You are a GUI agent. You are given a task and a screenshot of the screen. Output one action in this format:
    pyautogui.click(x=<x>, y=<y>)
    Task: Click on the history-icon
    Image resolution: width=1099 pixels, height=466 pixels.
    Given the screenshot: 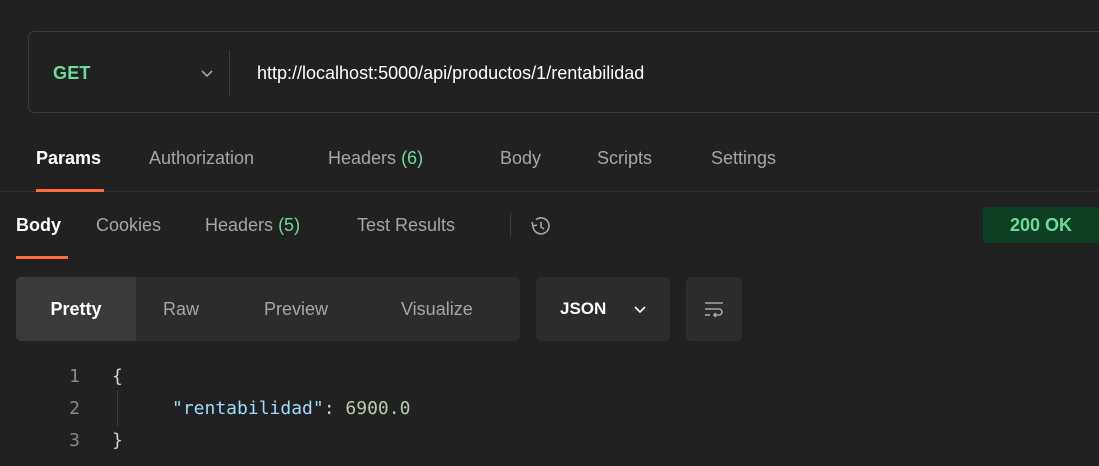 What is the action you would take?
    pyautogui.click(x=540, y=226)
    